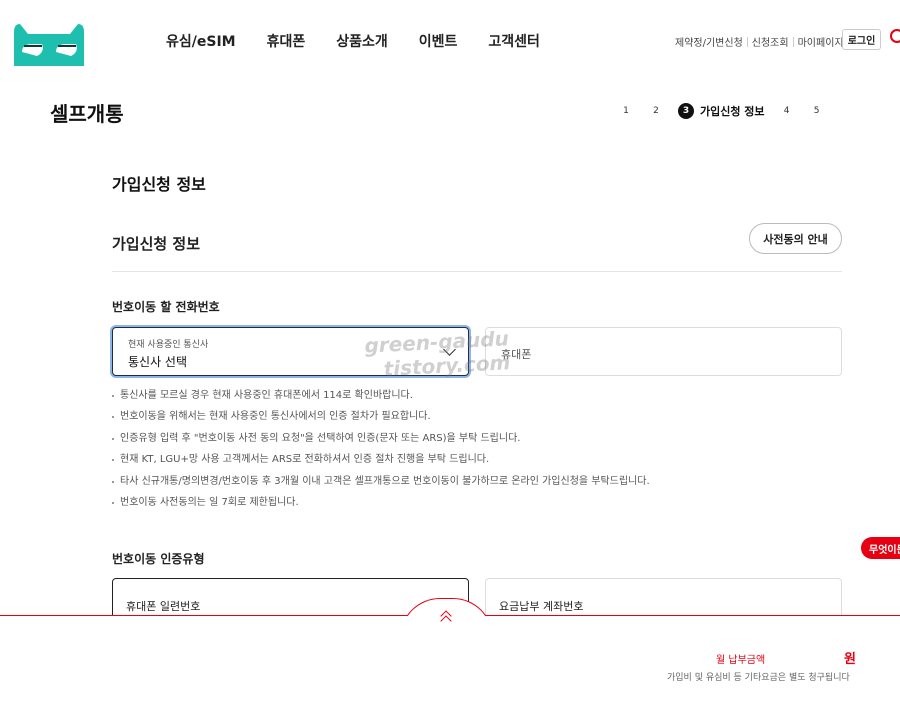  I want to click on login-button: 로그인, so click(861, 39).